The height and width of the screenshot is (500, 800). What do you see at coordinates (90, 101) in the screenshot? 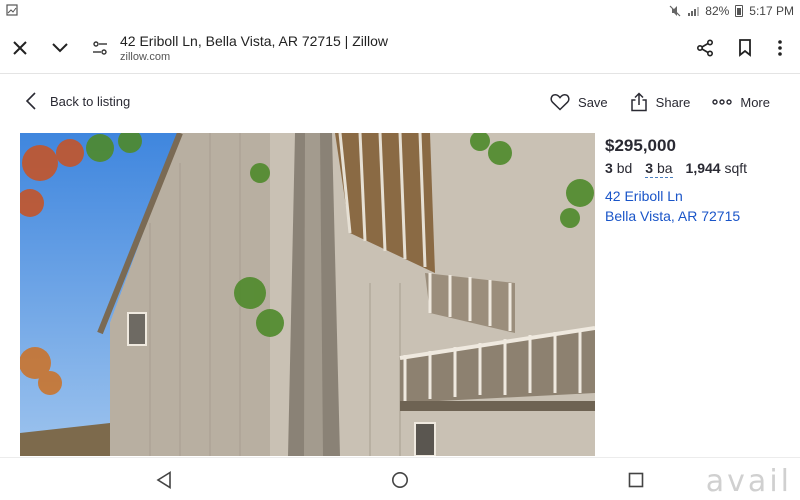
I see `back-label: Back to listing` at bounding box center [90, 101].